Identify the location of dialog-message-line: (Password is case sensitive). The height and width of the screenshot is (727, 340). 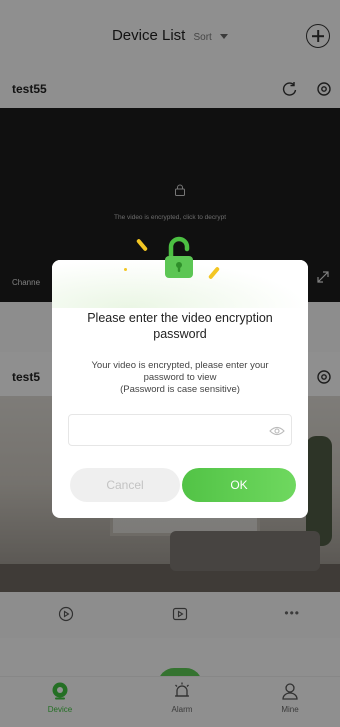
(180, 389).